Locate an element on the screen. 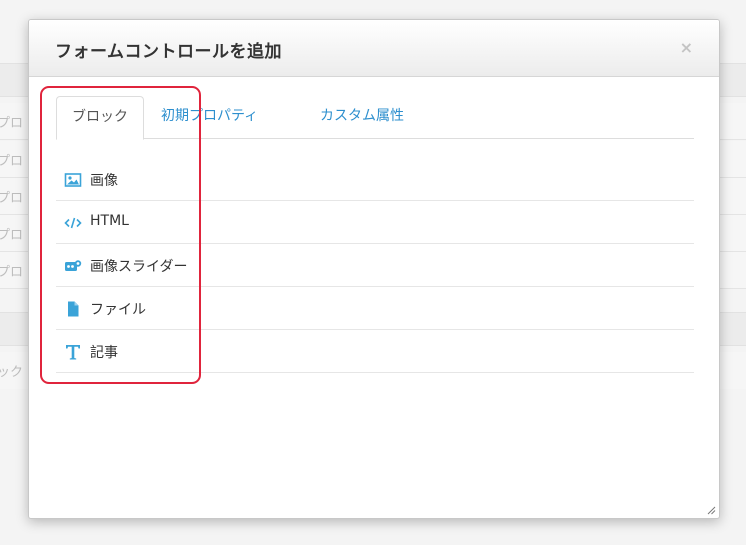  tab-initial-properties: 初期プロパティ is located at coordinates (209, 117).